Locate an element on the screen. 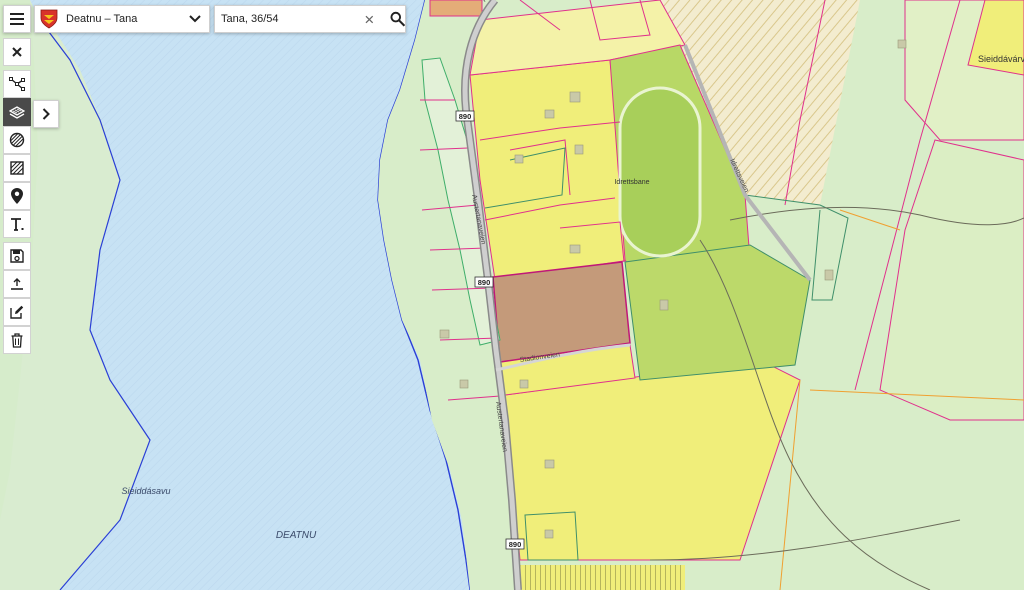 The width and height of the screenshot is (1024, 590). top-right-label: Sieiddávárv is located at coordinates (1001, 59).